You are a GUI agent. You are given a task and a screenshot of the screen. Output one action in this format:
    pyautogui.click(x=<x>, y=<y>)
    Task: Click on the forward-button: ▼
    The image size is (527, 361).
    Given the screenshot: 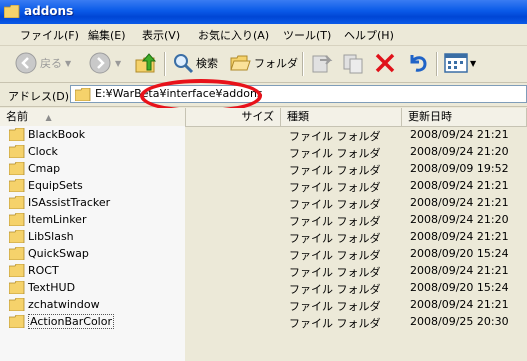 What is the action you would take?
    pyautogui.click(x=104, y=63)
    